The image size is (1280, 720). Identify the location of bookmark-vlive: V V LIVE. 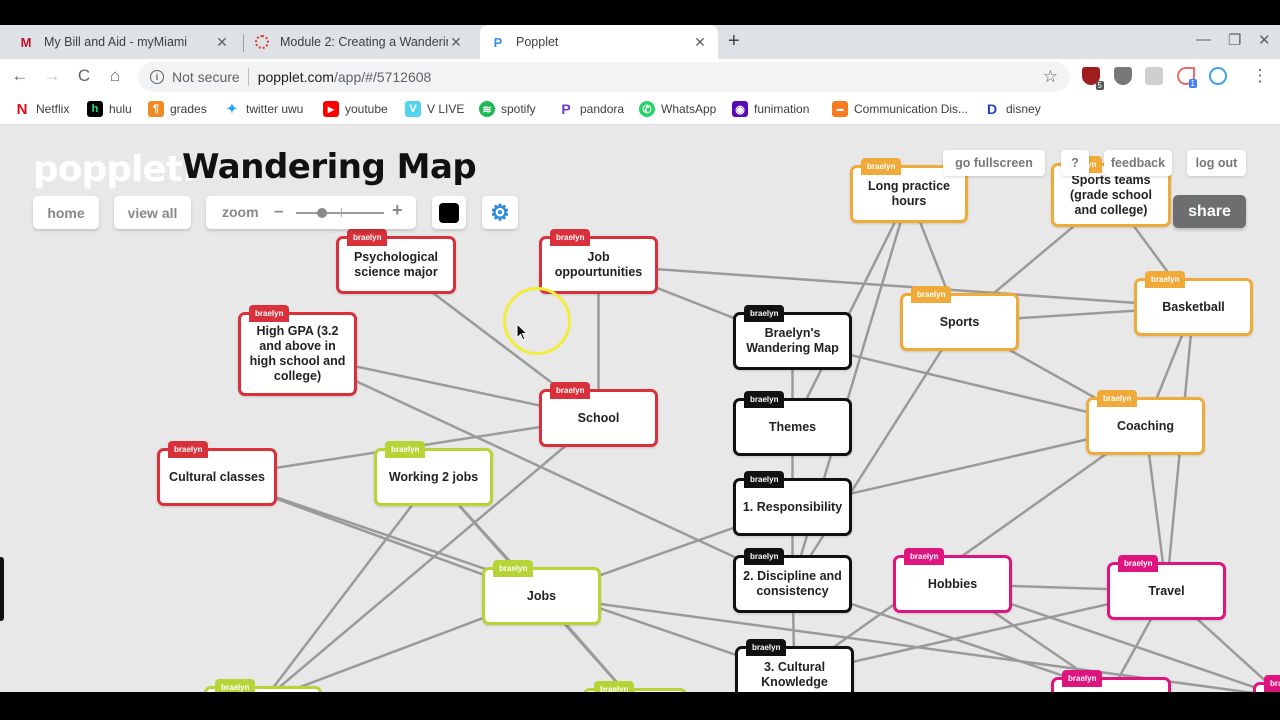
(434, 109).